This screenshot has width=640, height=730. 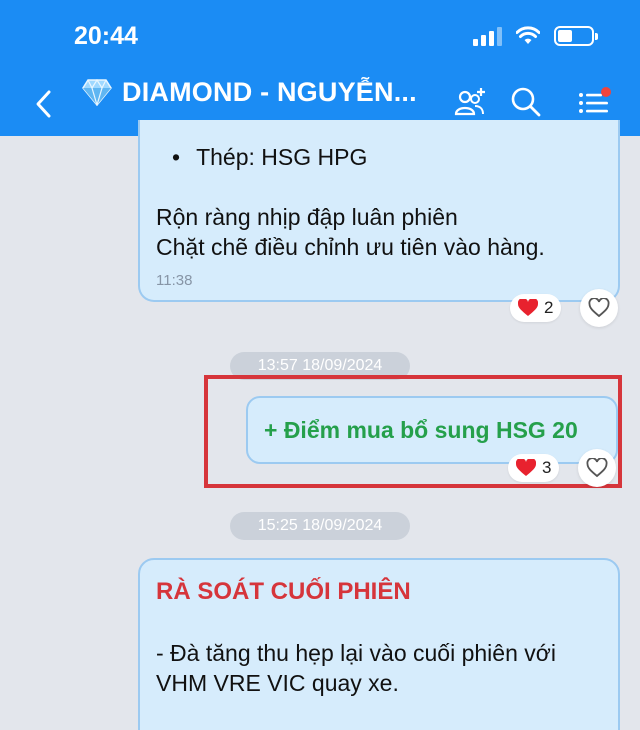 What do you see at coordinates (174, 280) in the screenshot?
I see `message-time: 11:38` at bounding box center [174, 280].